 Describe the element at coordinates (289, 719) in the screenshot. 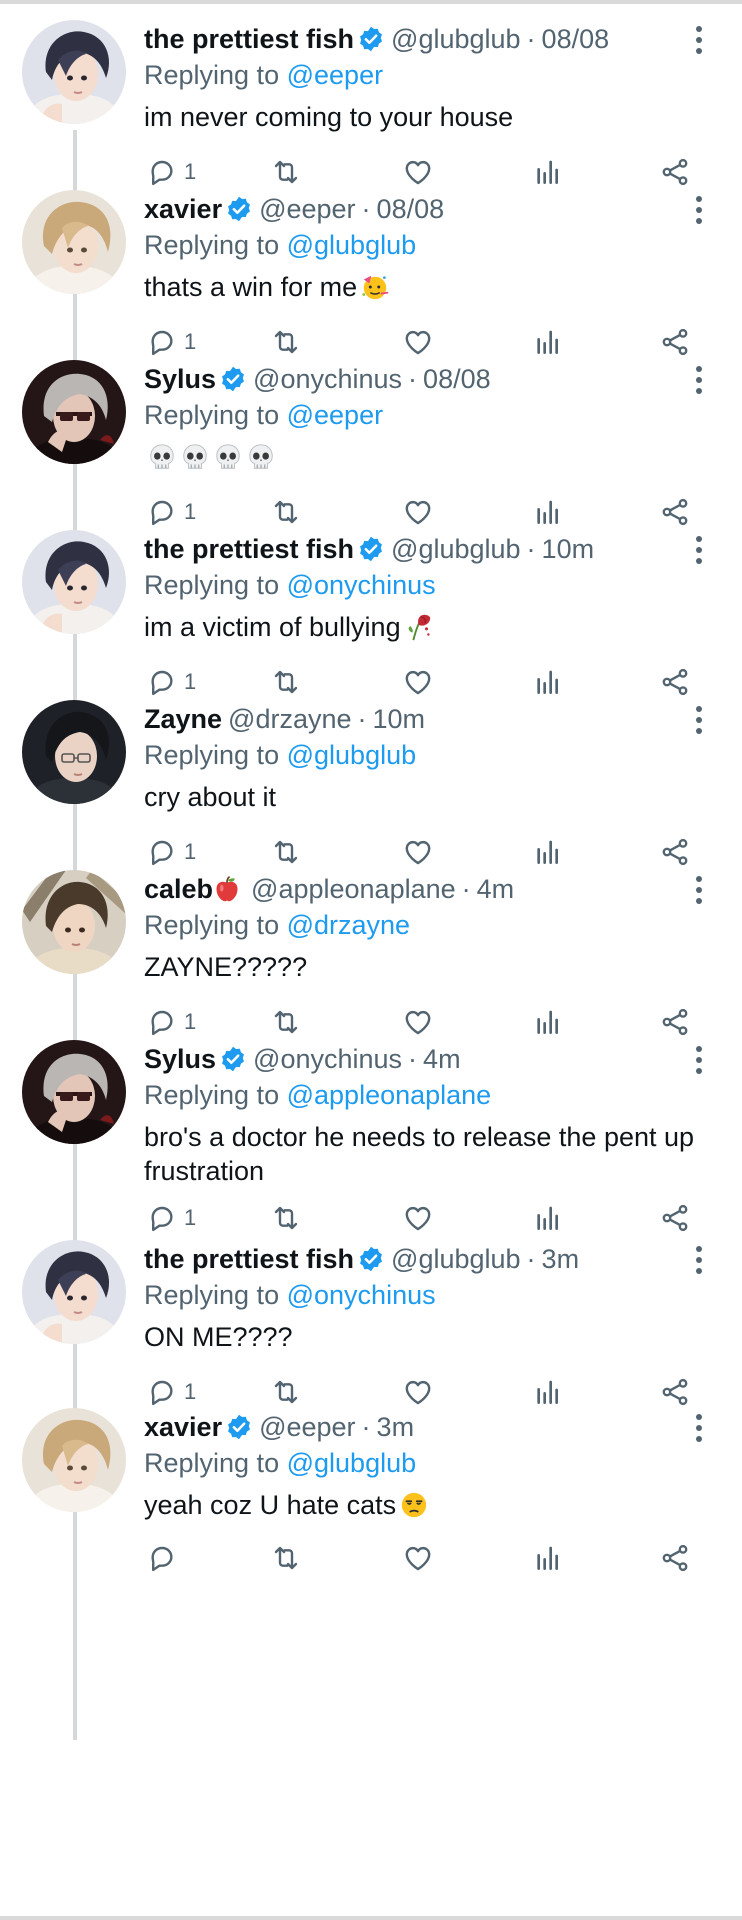

I see `user-handle: @drzayne` at that location.